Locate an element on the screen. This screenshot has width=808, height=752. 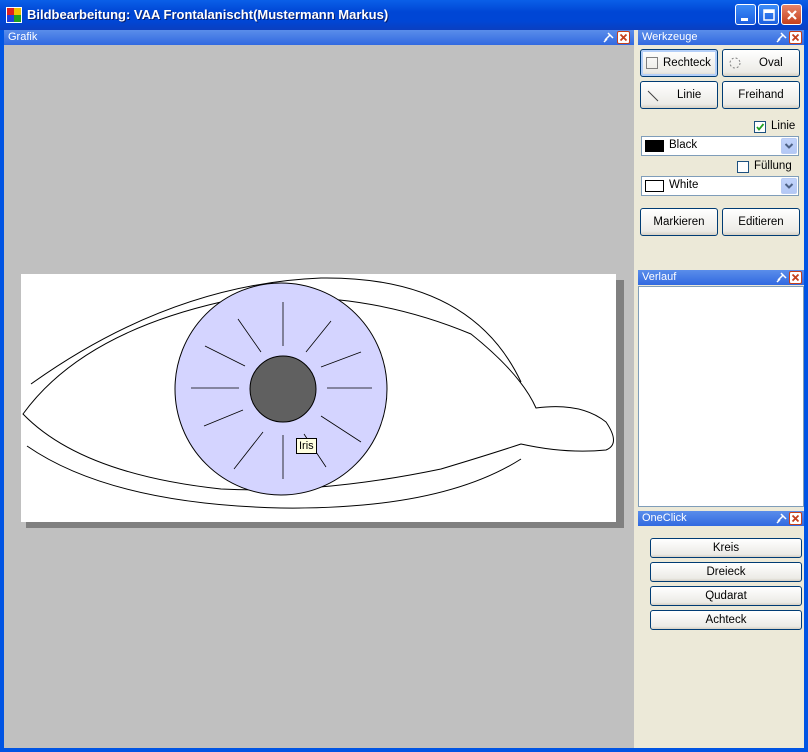
fill-color-select: White is located at coordinates (720, 186).